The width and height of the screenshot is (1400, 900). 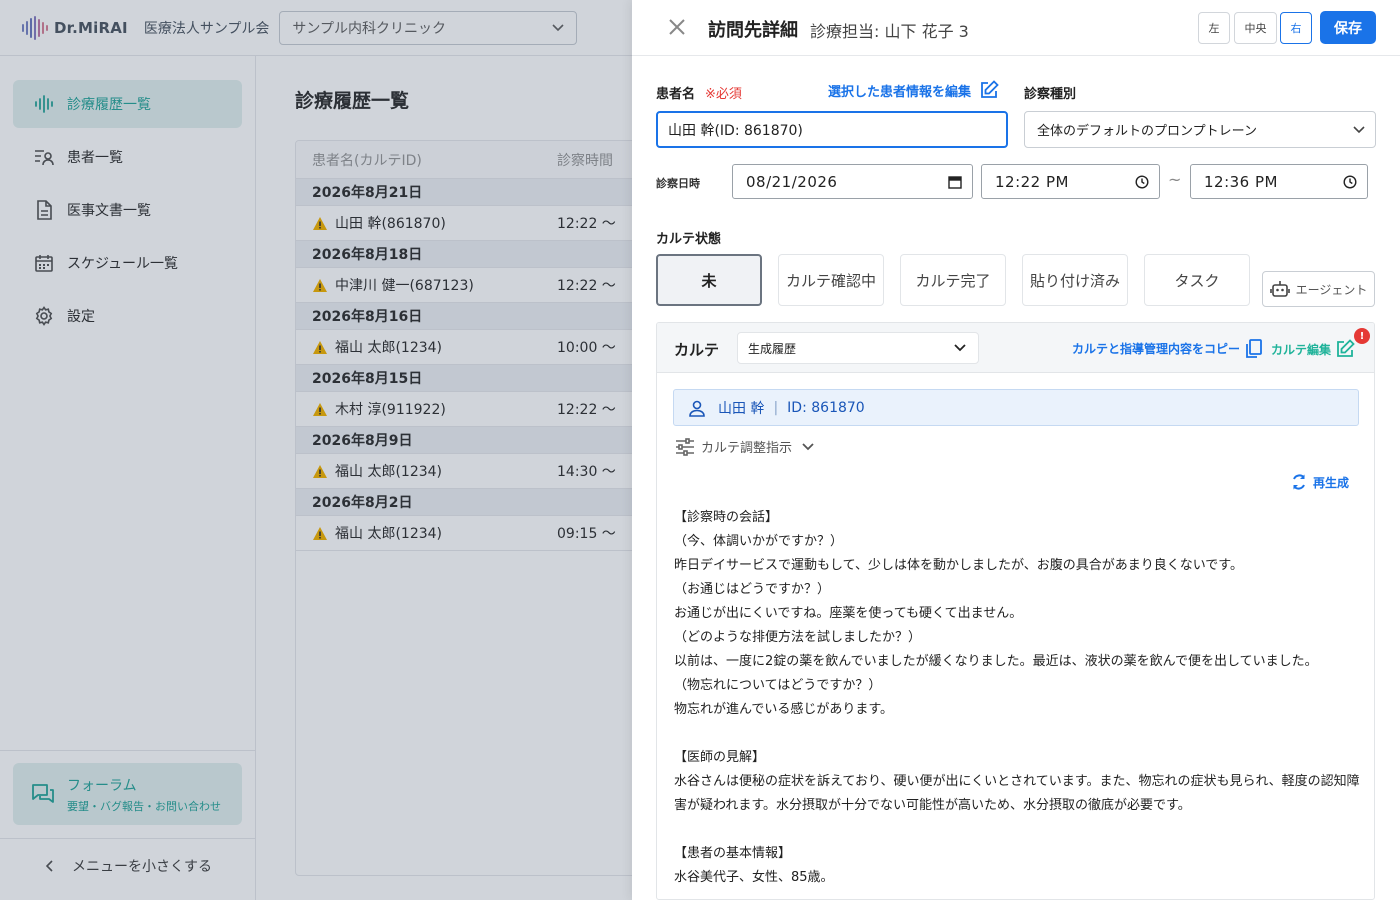 What do you see at coordinates (858, 348) in the screenshot?
I see `history-select: 生成履歴` at bounding box center [858, 348].